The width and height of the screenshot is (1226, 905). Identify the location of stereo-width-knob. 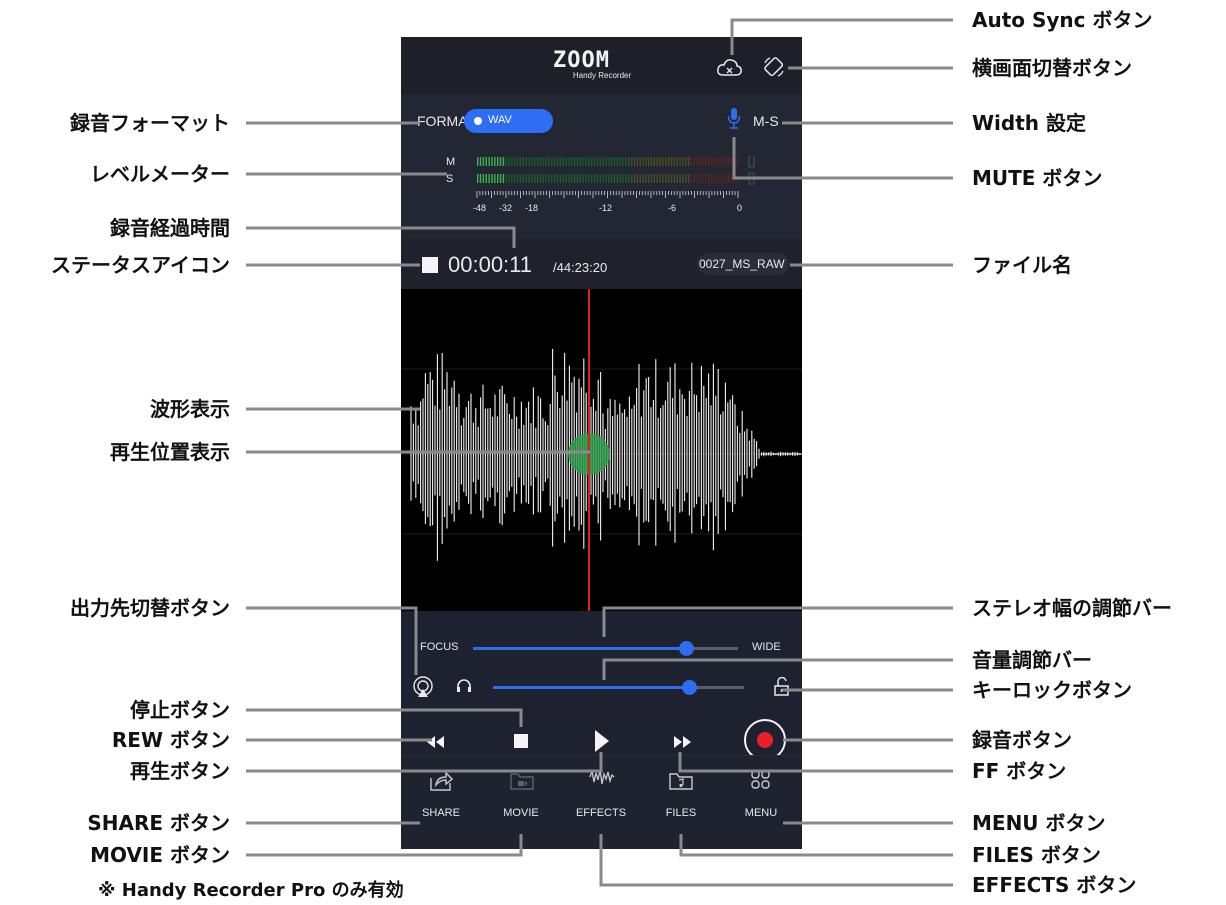
(686, 648).